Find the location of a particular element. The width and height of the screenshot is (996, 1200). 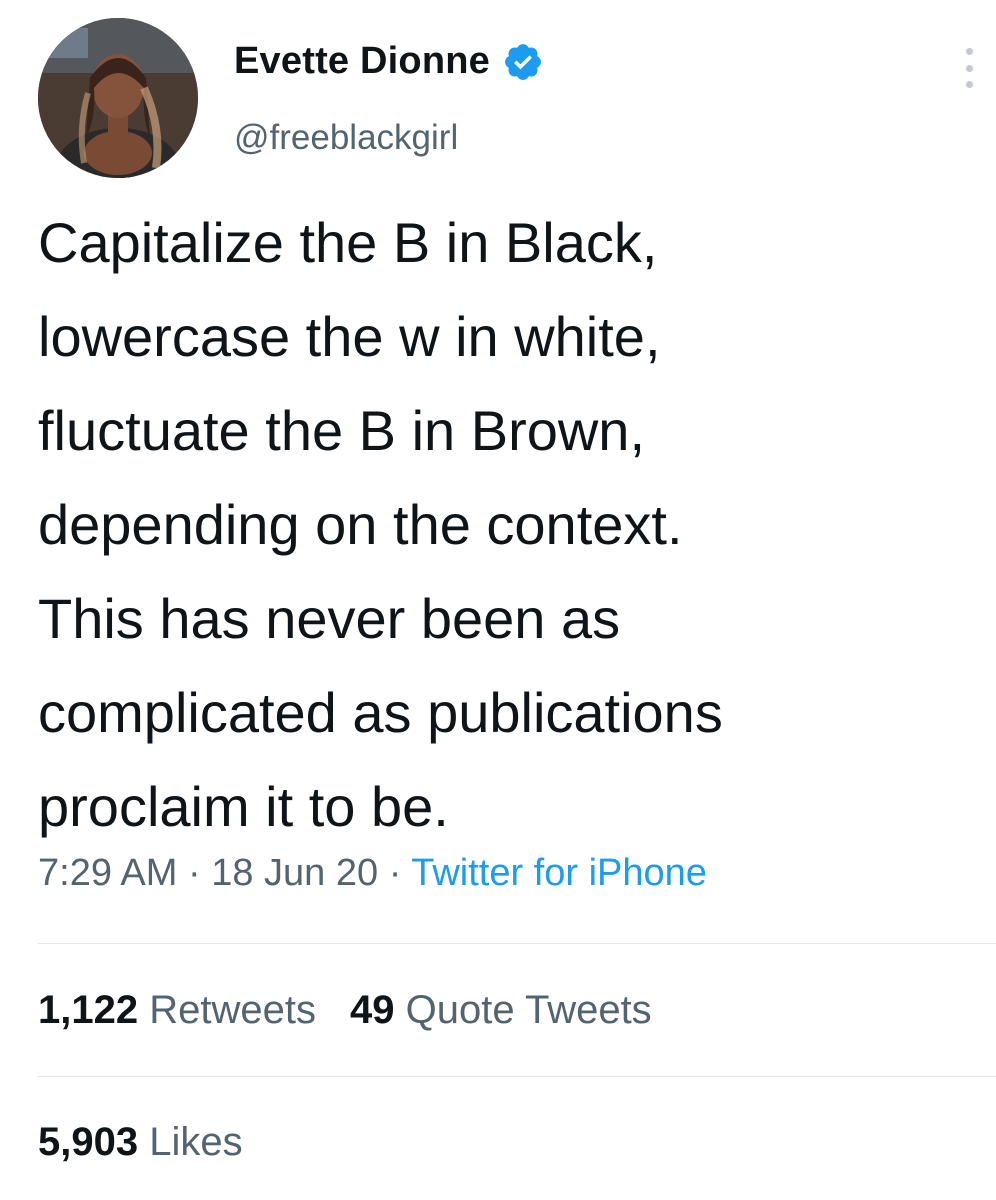

tweet-line: This has never been as is located at coordinates (329, 618).